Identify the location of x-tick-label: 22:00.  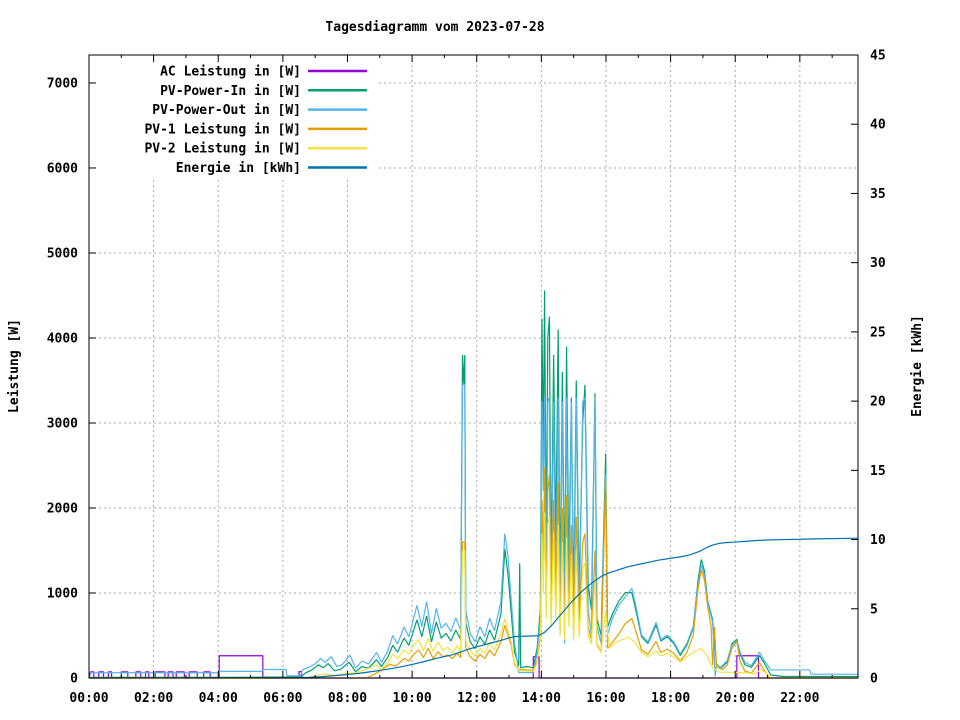
(799, 698).